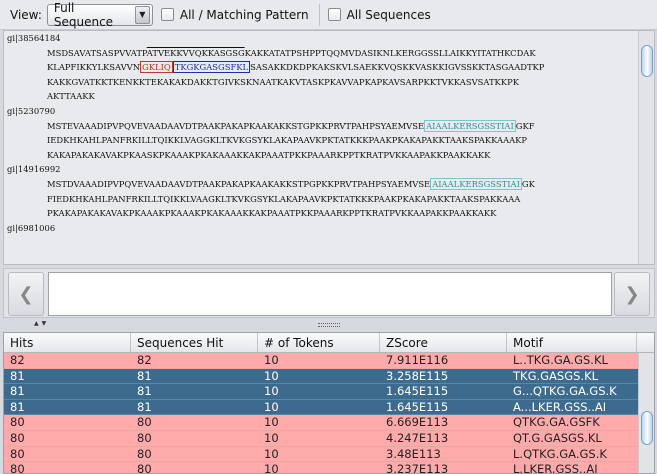  What do you see at coordinates (417, 375) in the screenshot?
I see `cell-zscore: 3.258E115` at bounding box center [417, 375].